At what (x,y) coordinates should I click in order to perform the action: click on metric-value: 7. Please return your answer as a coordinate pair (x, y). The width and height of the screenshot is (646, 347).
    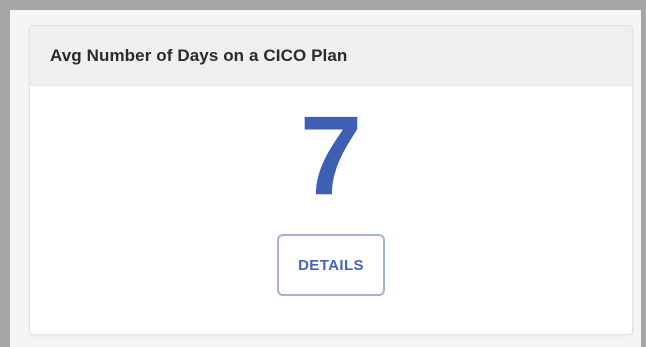
    Looking at the image, I should click on (331, 155).